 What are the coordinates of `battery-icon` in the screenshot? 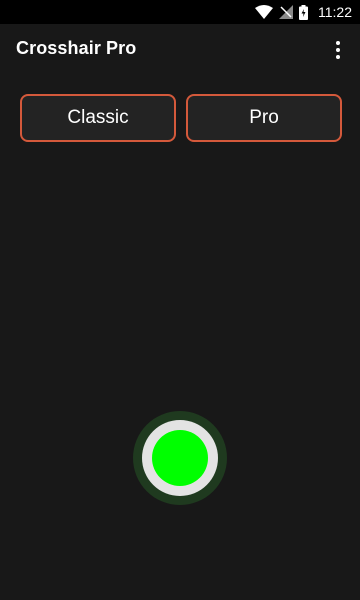 It's located at (303, 12).